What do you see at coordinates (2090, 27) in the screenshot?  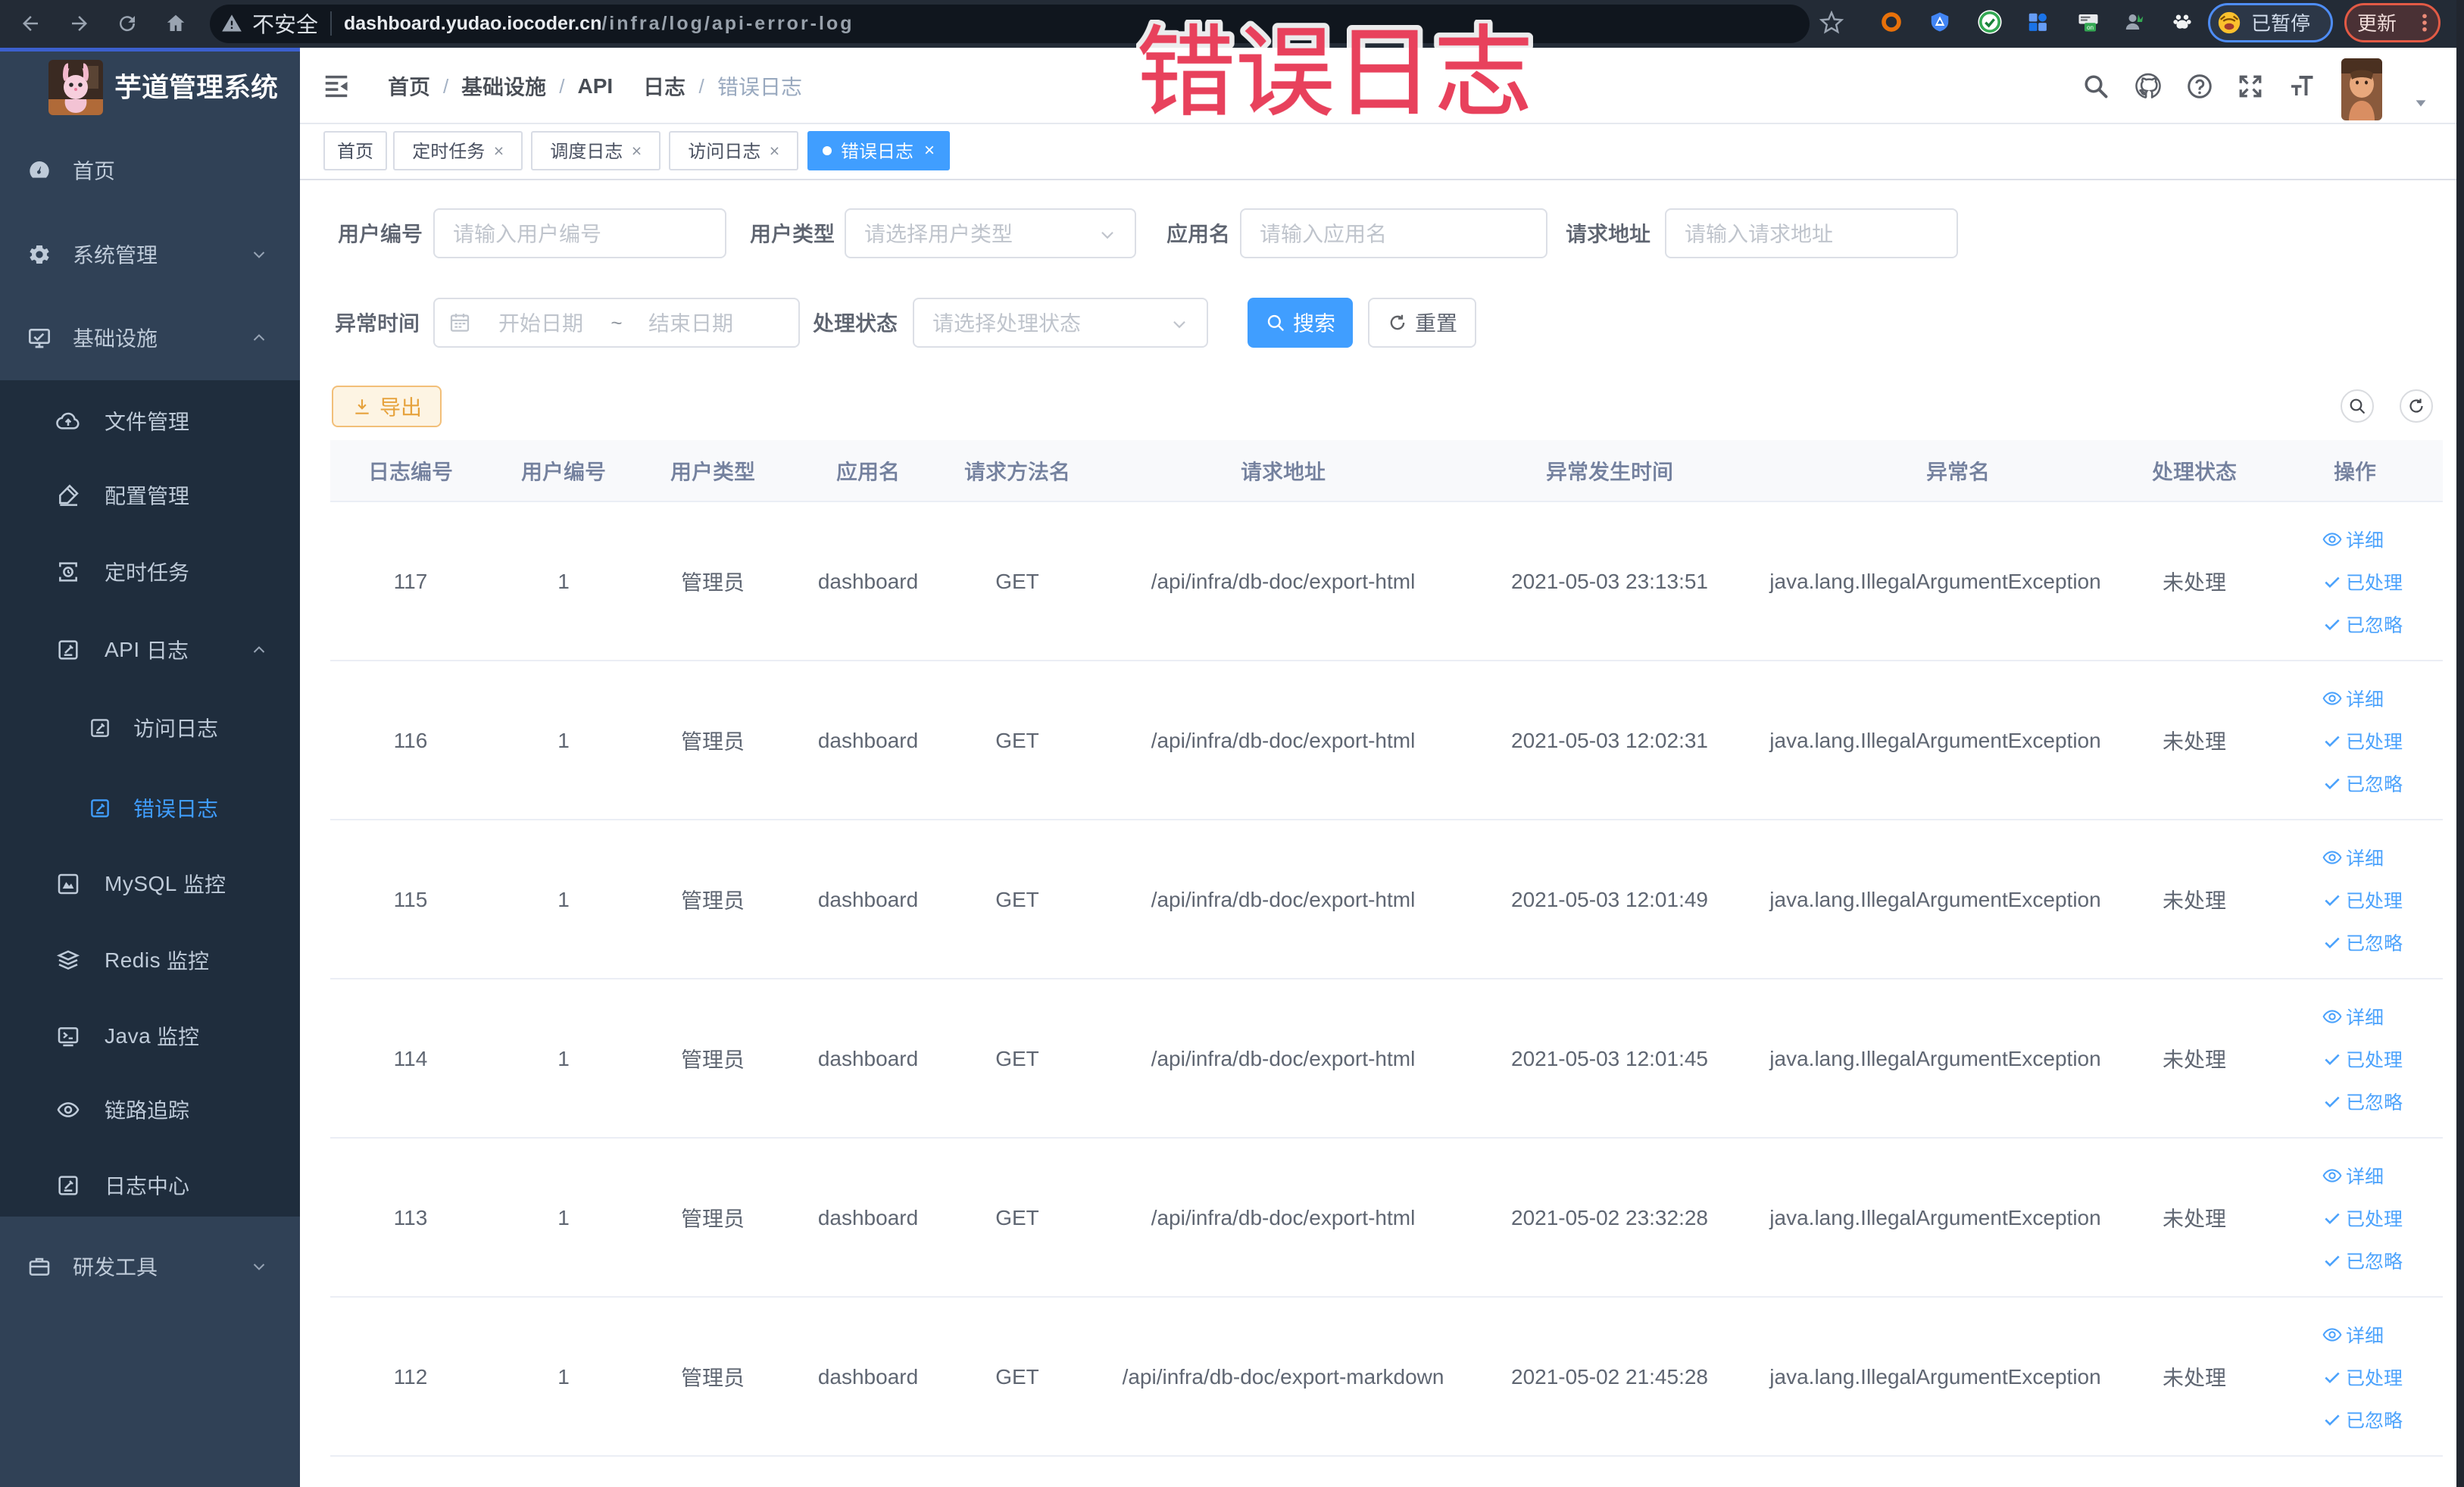 I see `svg-text: on` at bounding box center [2090, 27].